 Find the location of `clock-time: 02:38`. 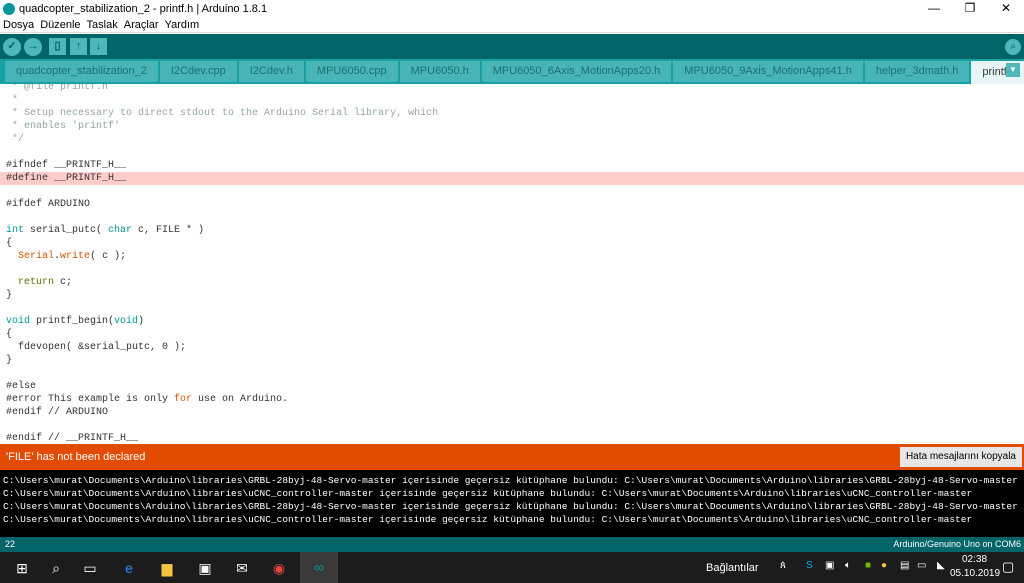

clock-time: 02:38 is located at coordinates (974, 559).